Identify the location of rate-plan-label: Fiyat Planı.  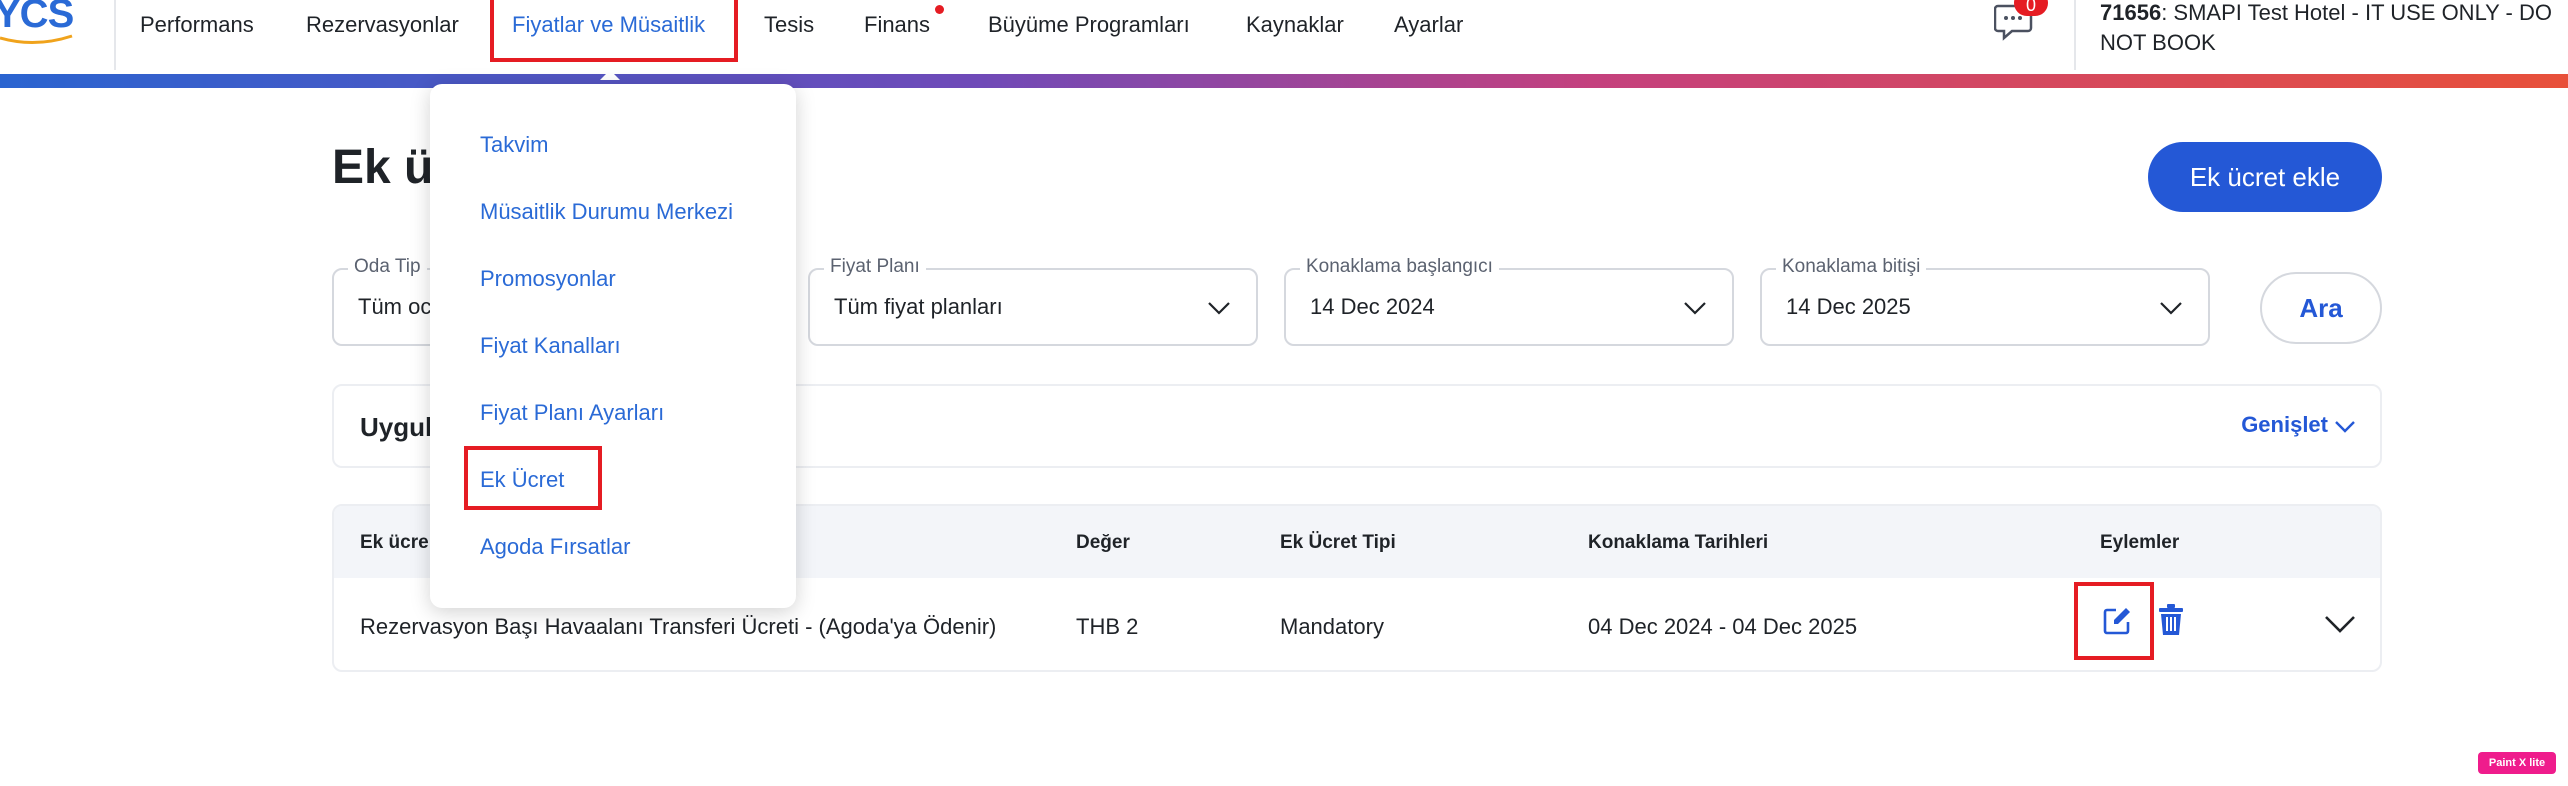
(875, 267).